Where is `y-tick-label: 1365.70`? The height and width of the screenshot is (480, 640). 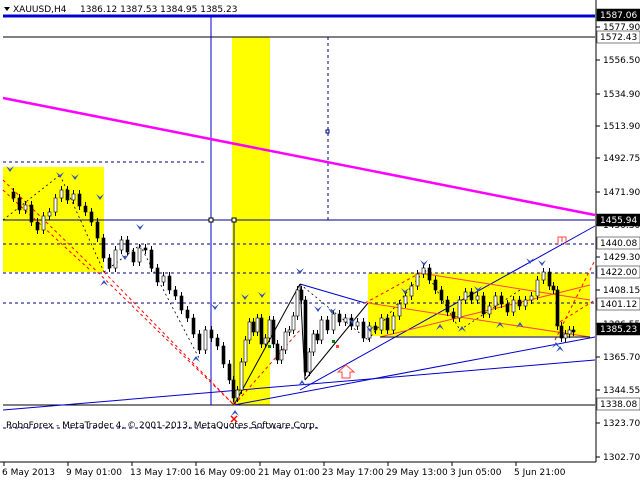 y-tick-label: 1365.70 is located at coordinates (621, 358).